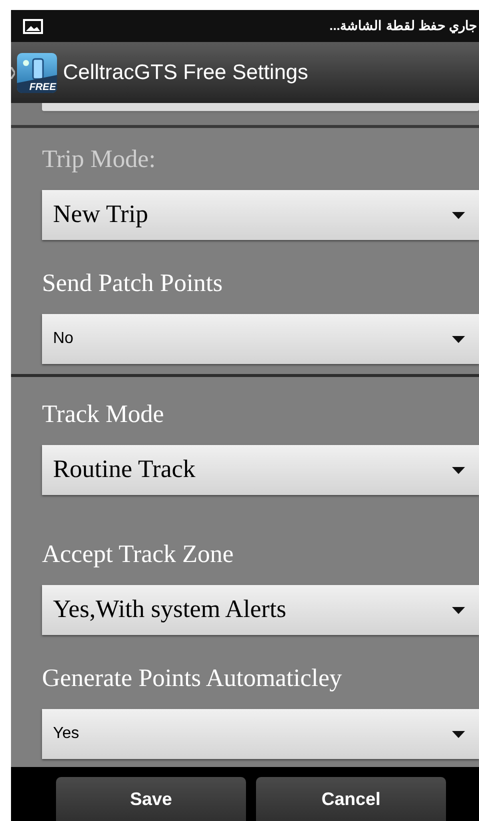 This screenshot has height=821, width=479. I want to click on chevron-icon, so click(13, 72).